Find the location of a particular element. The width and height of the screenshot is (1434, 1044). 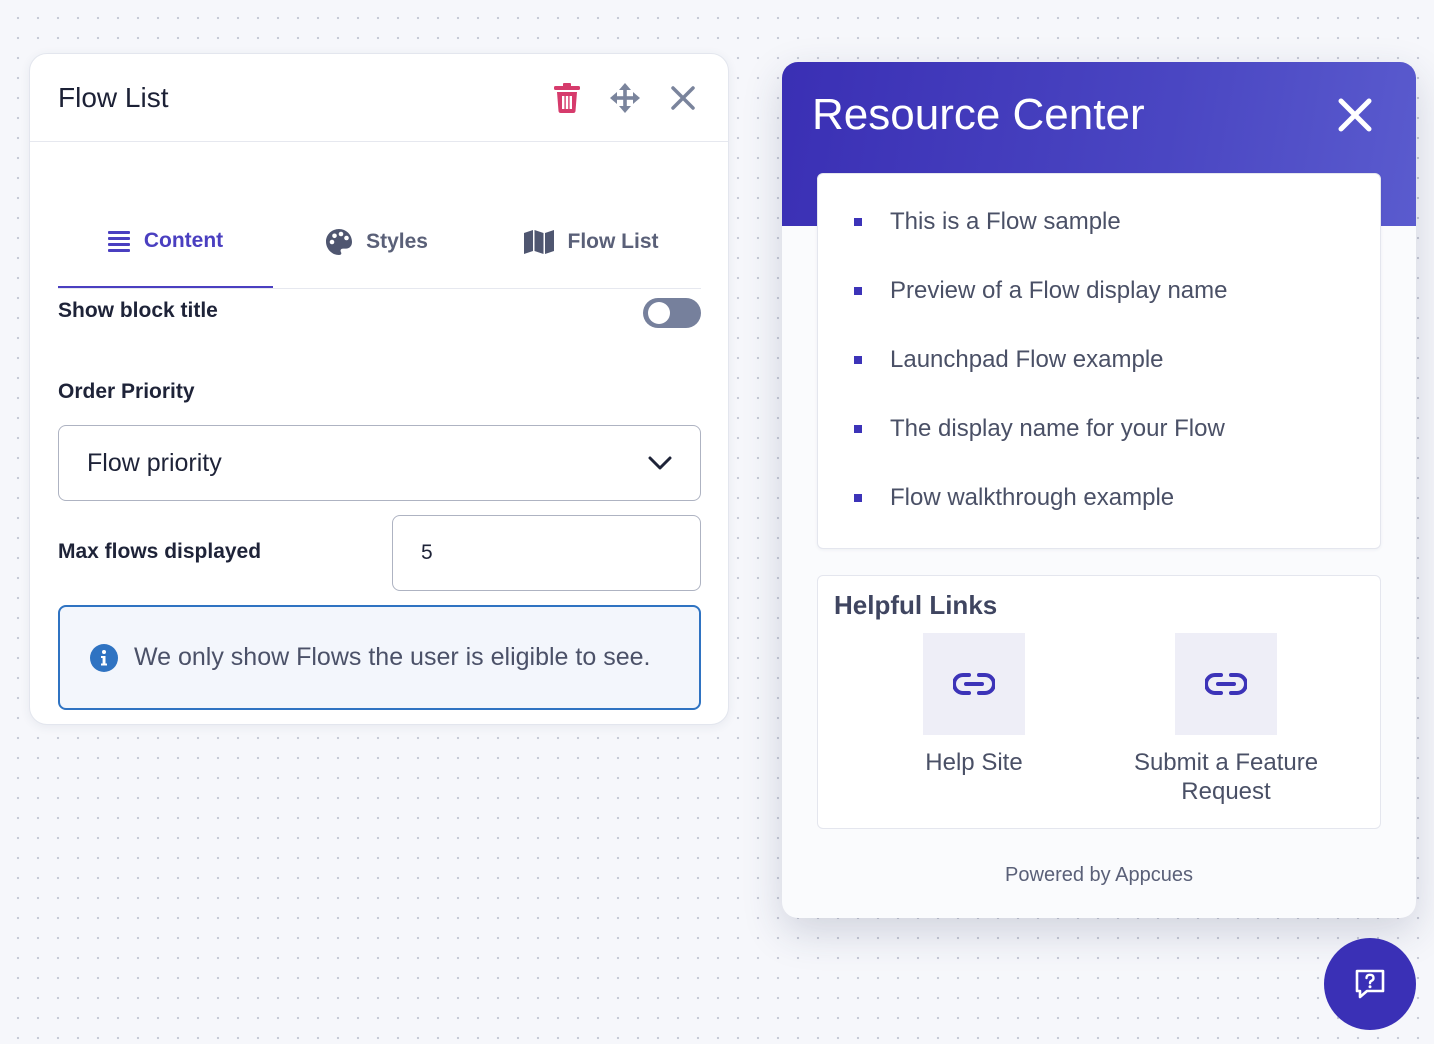

max-flows-label: Max flows displayed is located at coordinates (160, 551).